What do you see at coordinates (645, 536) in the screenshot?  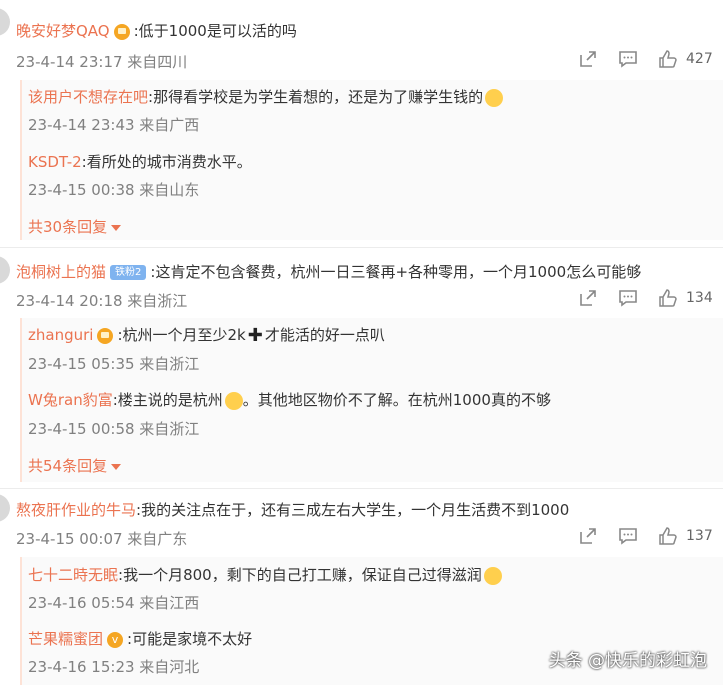 I see `comment-actions: 137` at bounding box center [645, 536].